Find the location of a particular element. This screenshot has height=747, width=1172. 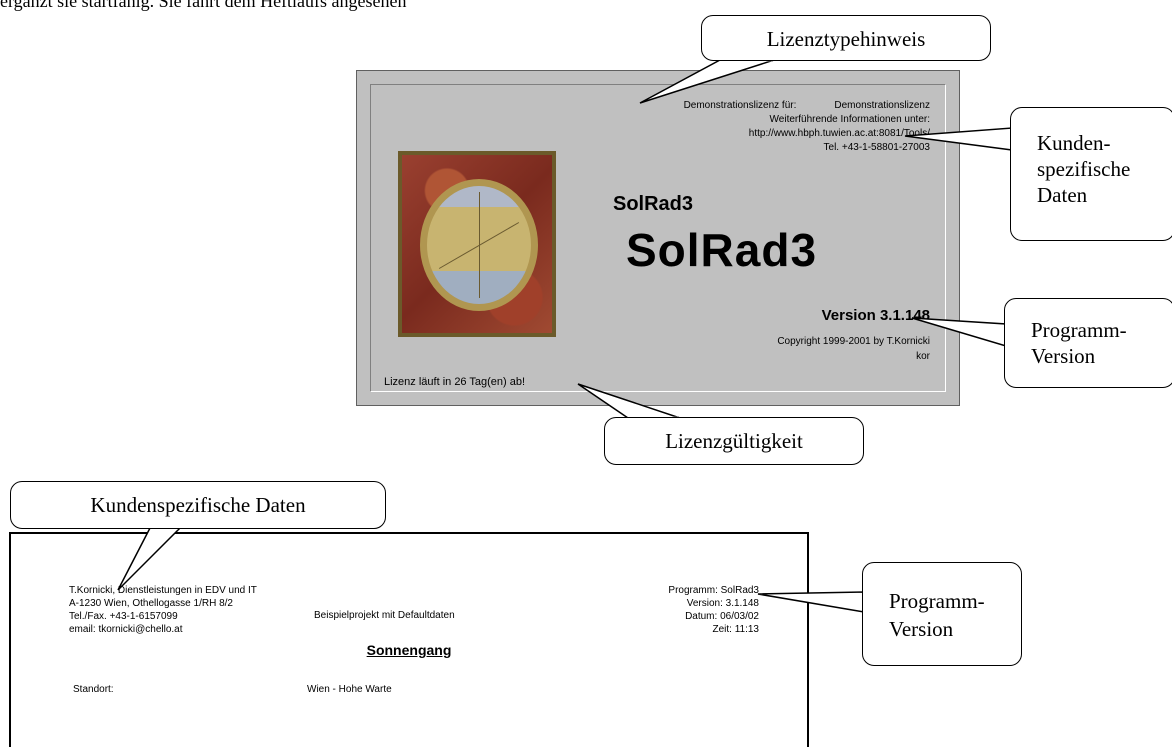

copyright-text: Copyright 1999-2001 by T.Kornicki is located at coordinates (853, 341).